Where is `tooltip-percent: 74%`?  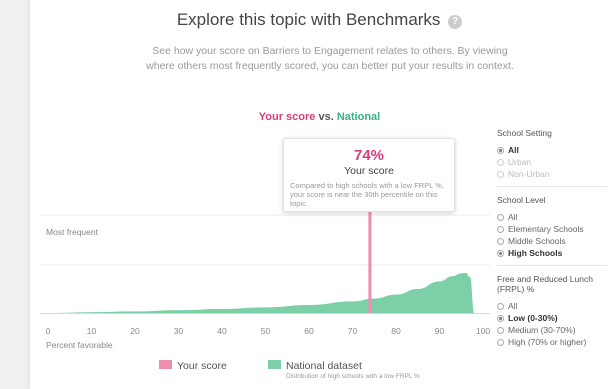 tooltip-percent: 74% is located at coordinates (369, 155).